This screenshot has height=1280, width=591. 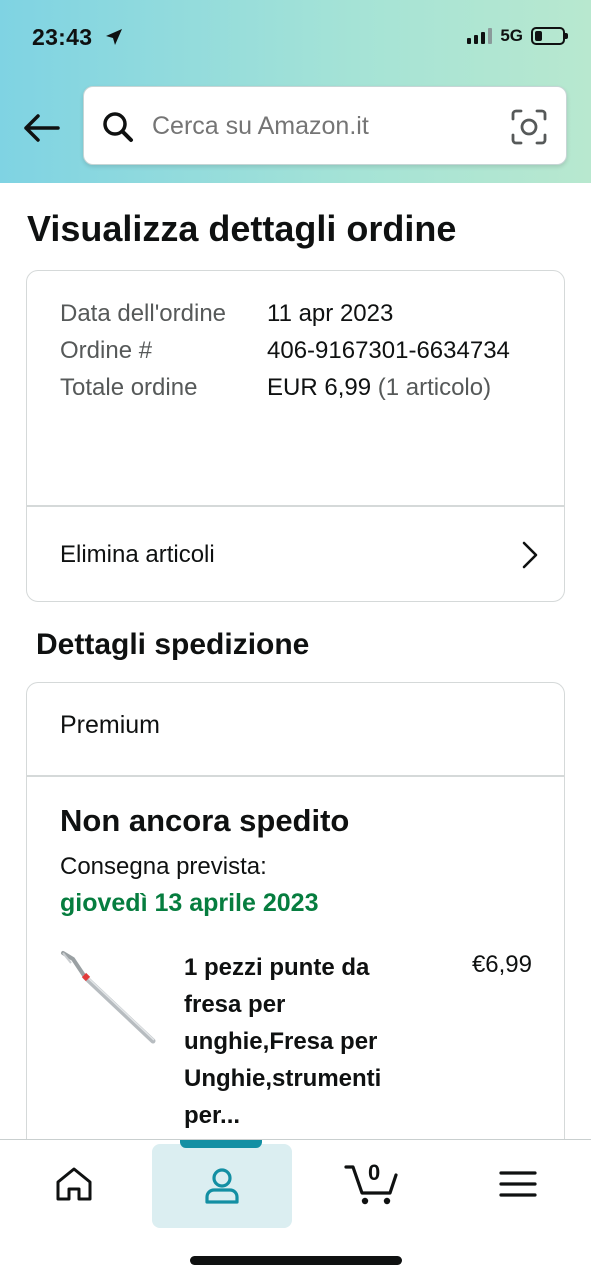 What do you see at coordinates (106, 350) in the screenshot?
I see `order-number-label: Ordine #` at bounding box center [106, 350].